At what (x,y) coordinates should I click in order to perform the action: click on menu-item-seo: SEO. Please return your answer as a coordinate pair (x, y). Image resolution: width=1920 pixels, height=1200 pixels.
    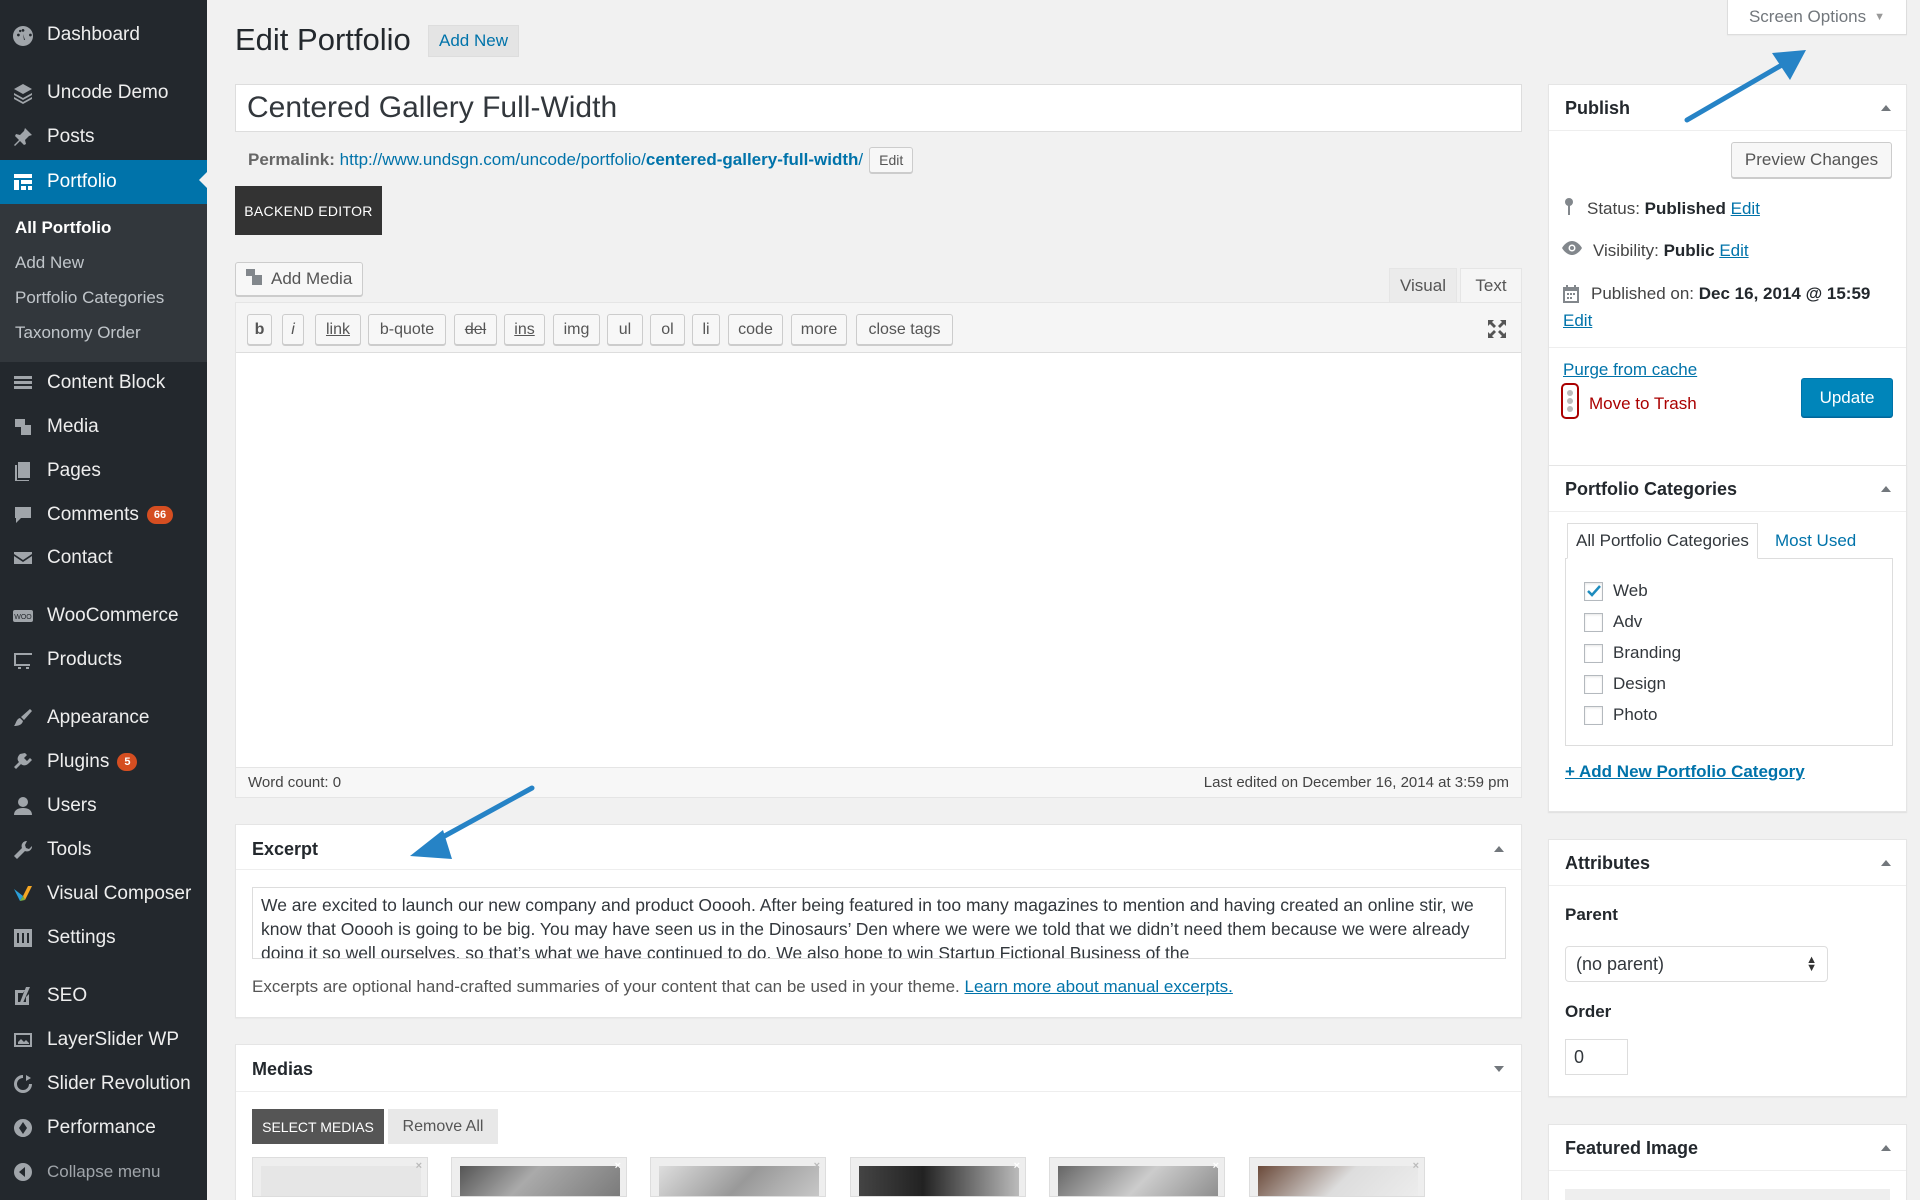
    Looking at the image, I should click on (103, 996).